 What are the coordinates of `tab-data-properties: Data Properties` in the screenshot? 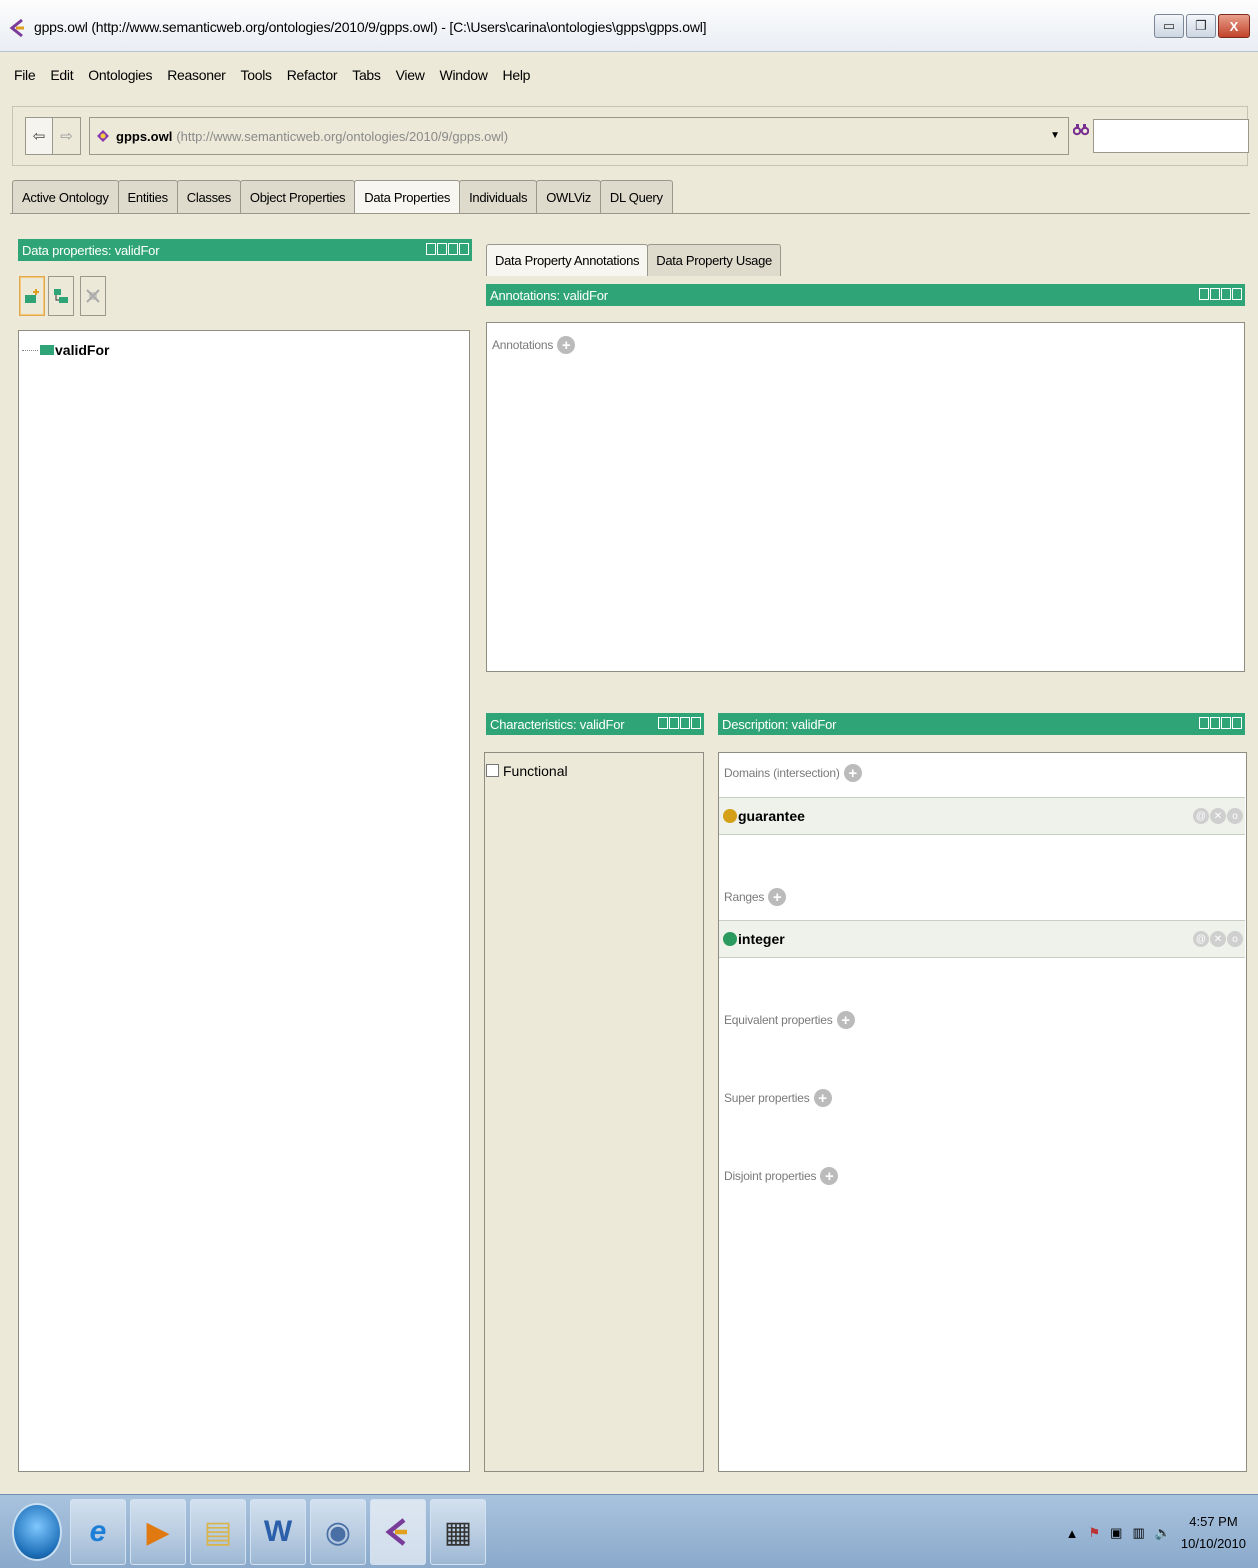 It's located at (407, 197).